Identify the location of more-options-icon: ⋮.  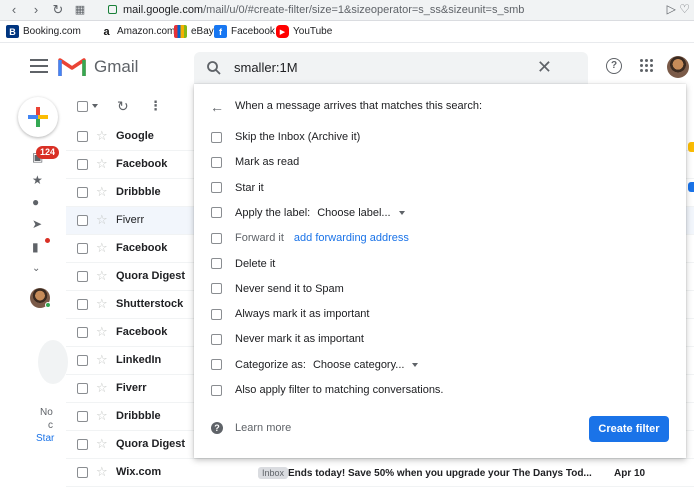
(155, 106).